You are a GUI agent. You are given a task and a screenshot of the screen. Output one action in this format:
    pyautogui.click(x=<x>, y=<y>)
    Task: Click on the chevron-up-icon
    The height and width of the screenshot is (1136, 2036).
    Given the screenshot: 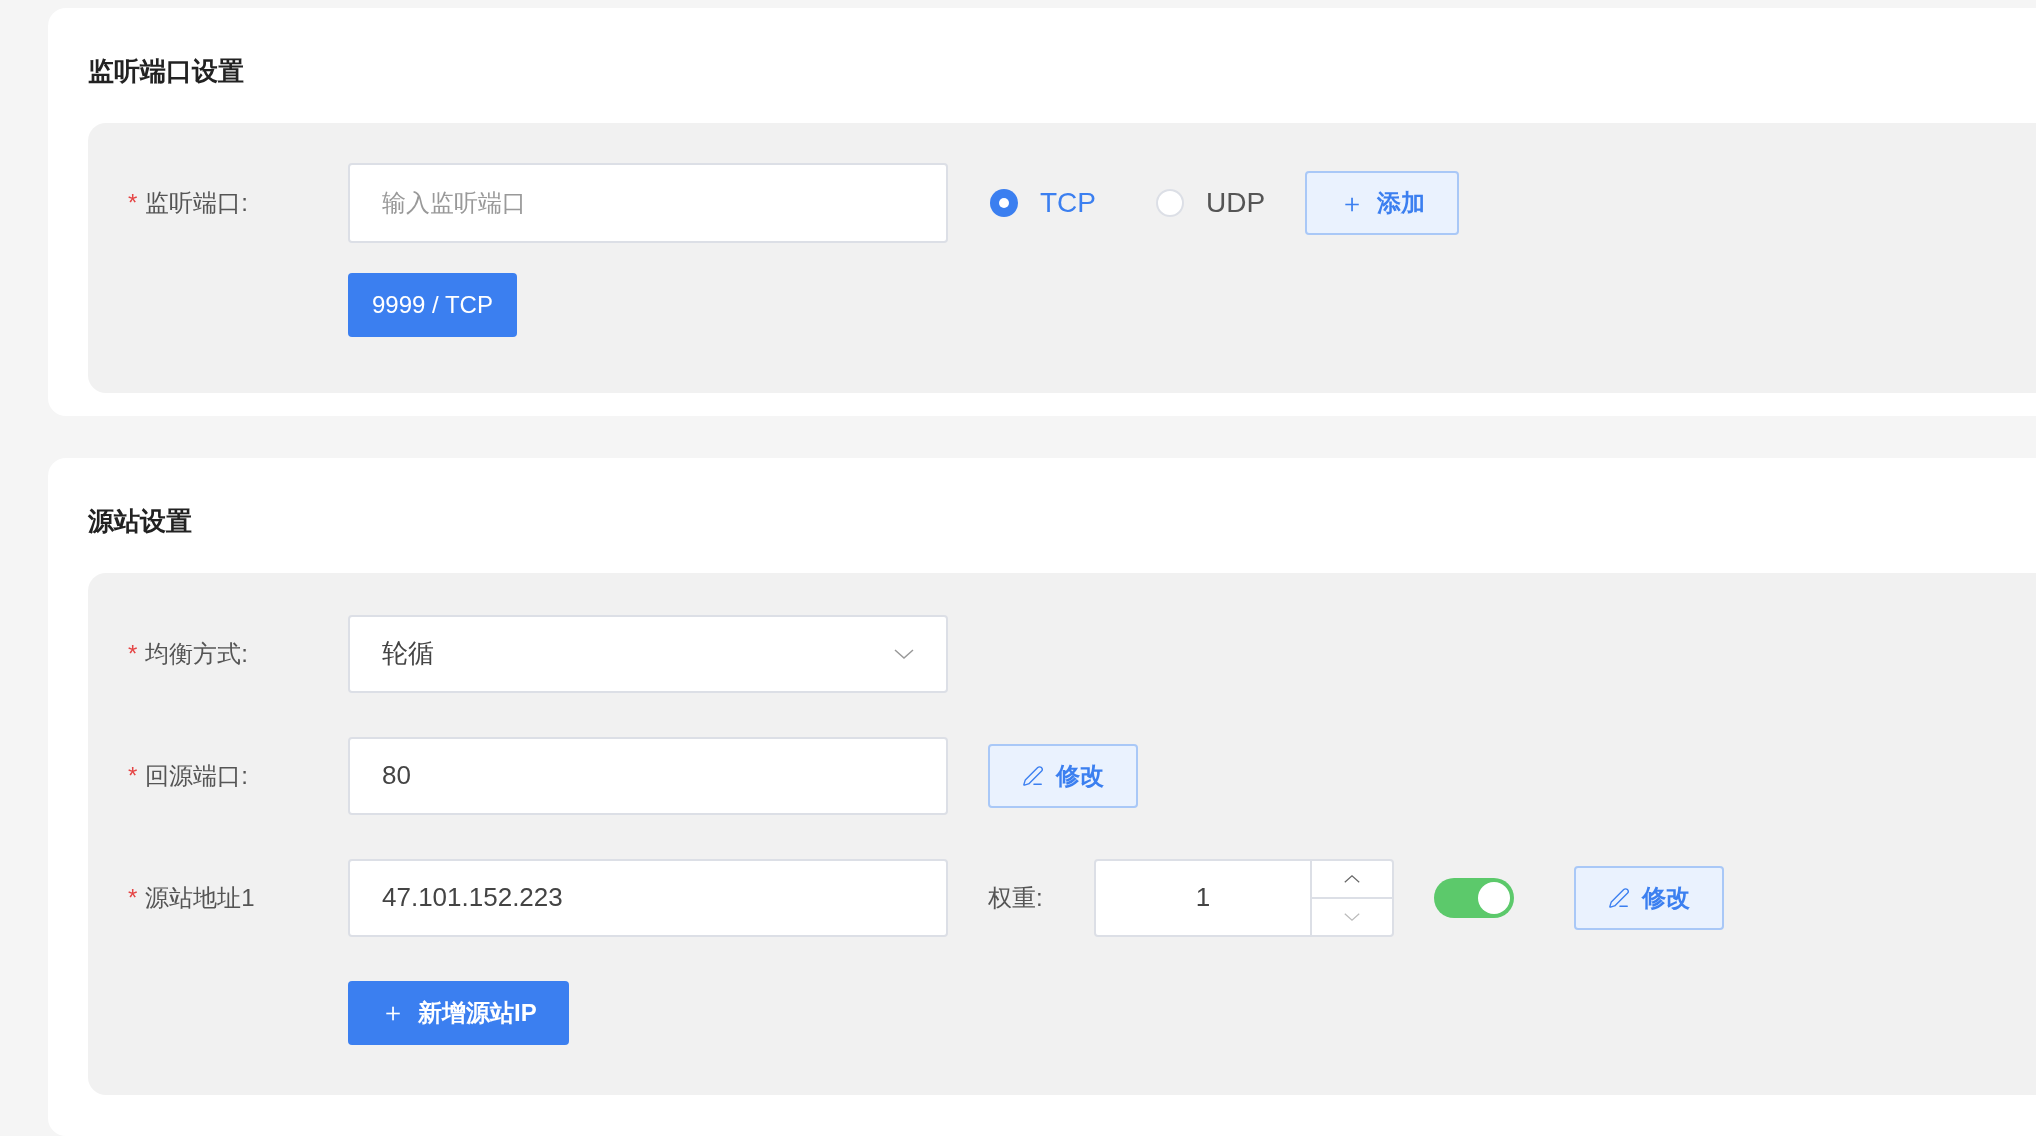 What is the action you would take?
    pyautogui.click(x=1352, y=878)
    